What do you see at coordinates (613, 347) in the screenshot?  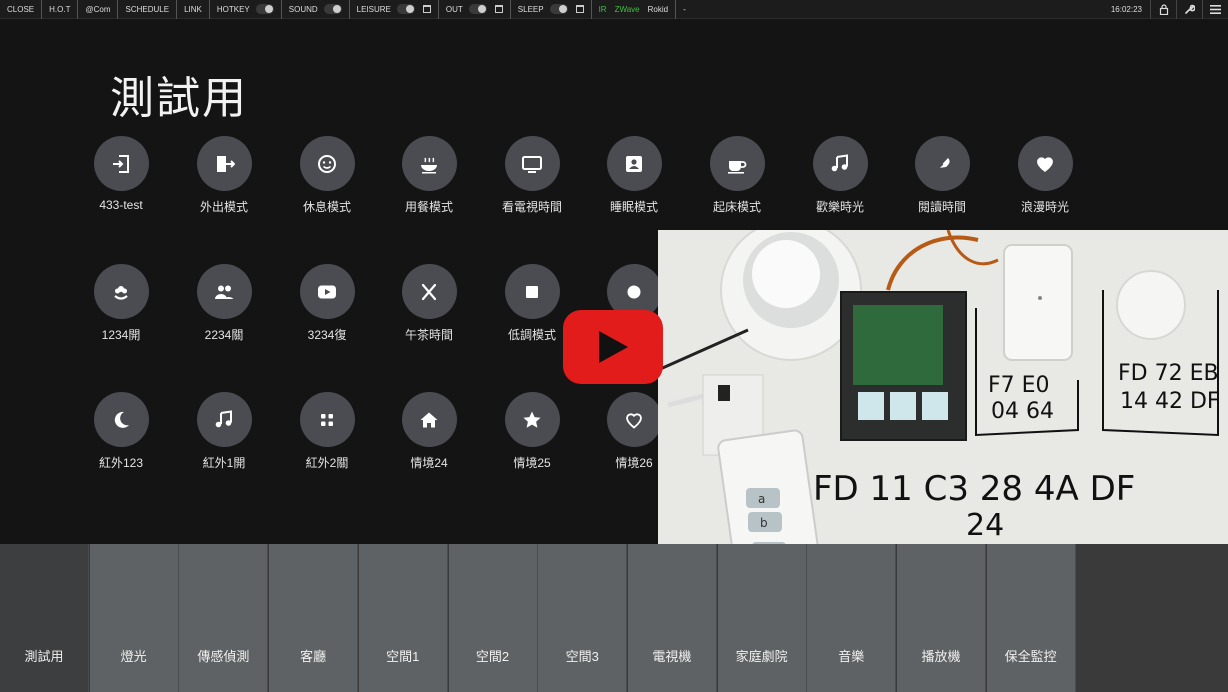 I see `play-button` at bounding box center [613, 347].